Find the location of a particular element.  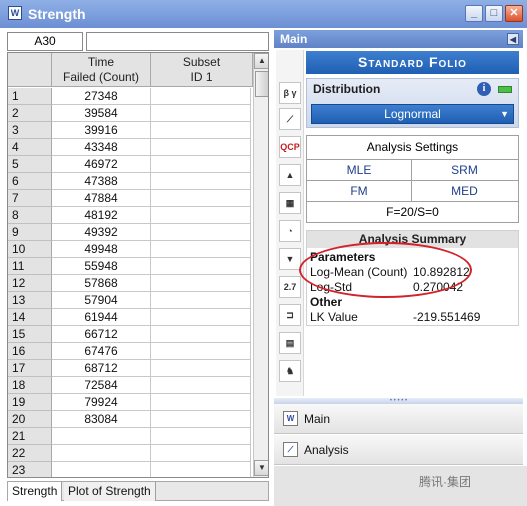

scroll-up-arrow-icon: ▲ is located at coordinates (261, 61).